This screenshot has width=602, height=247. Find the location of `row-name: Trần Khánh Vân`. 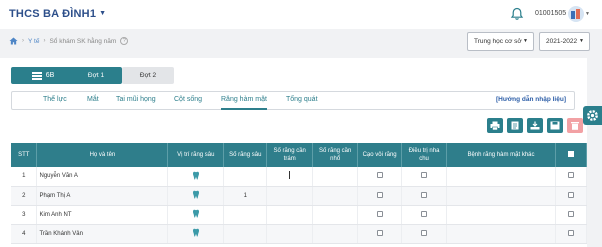

row-name: Trần Khánh Vân is located at coordinates (102, 234).